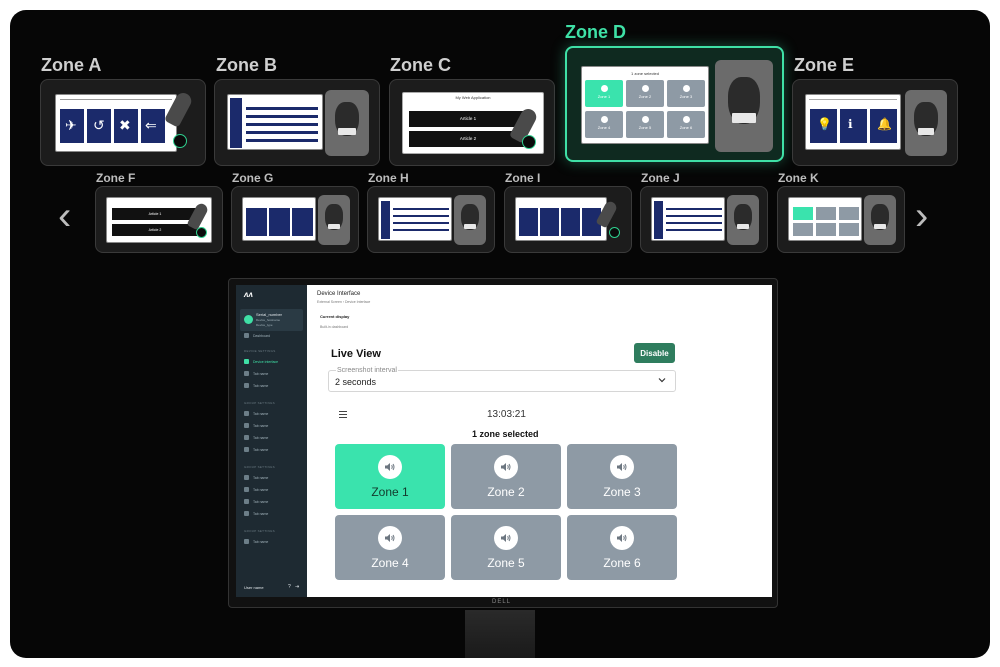 The height and width of the screenshot is (667, 1000). I want to click on zone-a-screen: ✈ ↺ ✖ ⇐, so click(116, 123).